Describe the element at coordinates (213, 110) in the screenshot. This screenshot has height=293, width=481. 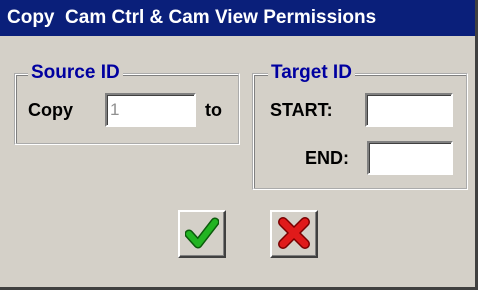
I see `to-label: to` at that location.